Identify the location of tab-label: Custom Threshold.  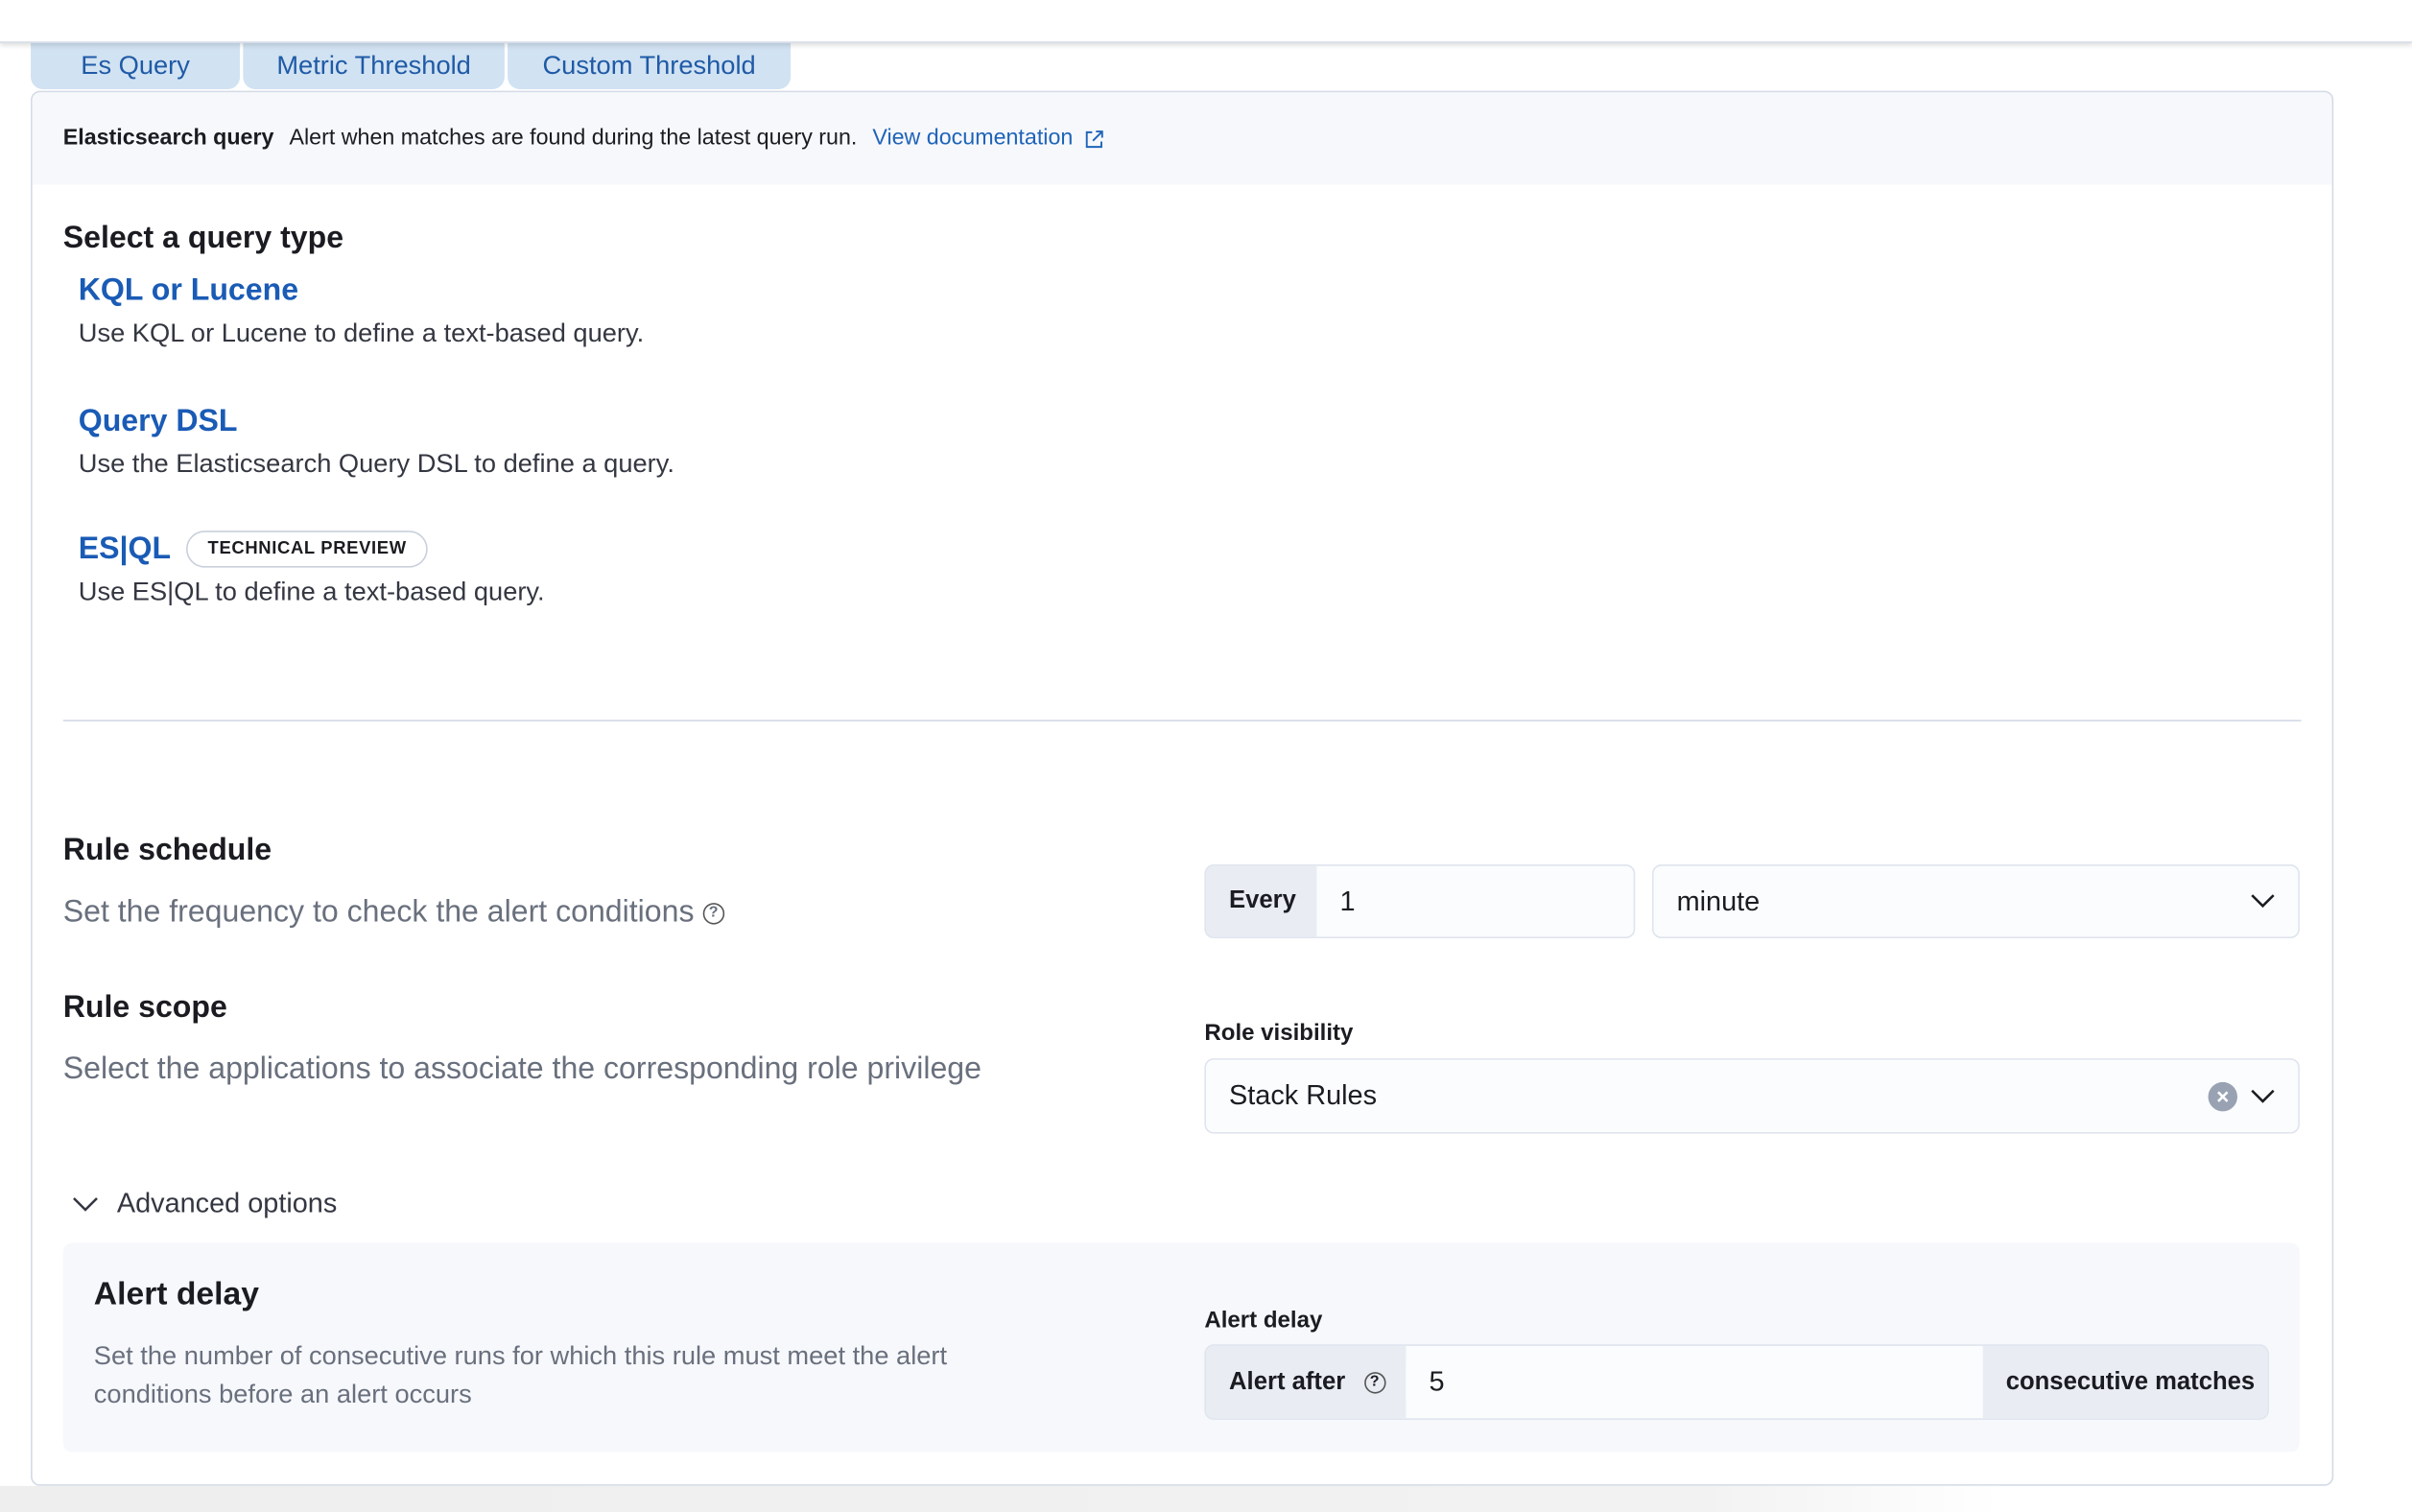
(649, 65).